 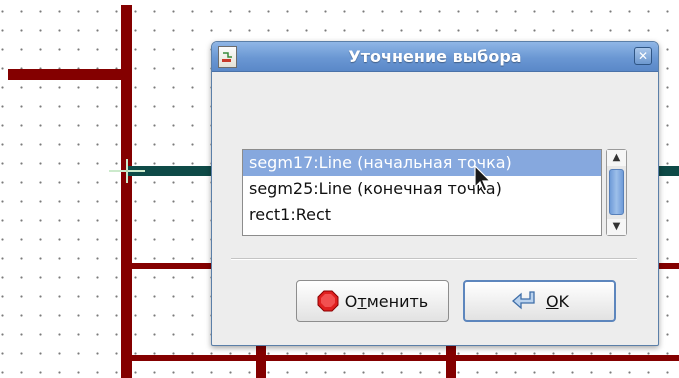 What do you see at coordinates (539, 301) in the screenshot?
I see `ok-button: OK` at bounding box center [539, 301].